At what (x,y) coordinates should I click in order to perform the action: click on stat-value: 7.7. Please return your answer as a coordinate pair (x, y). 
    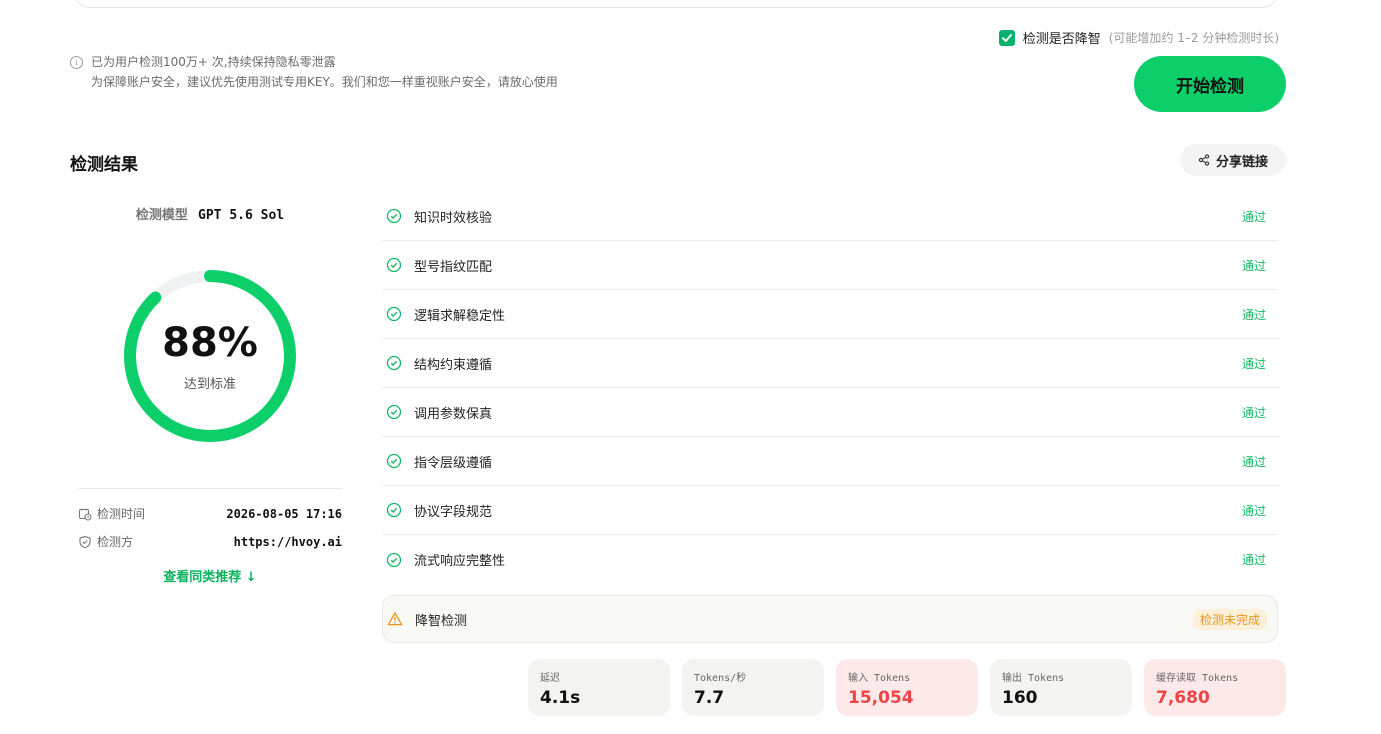
    Looking at the image, I should click on (709, 698).